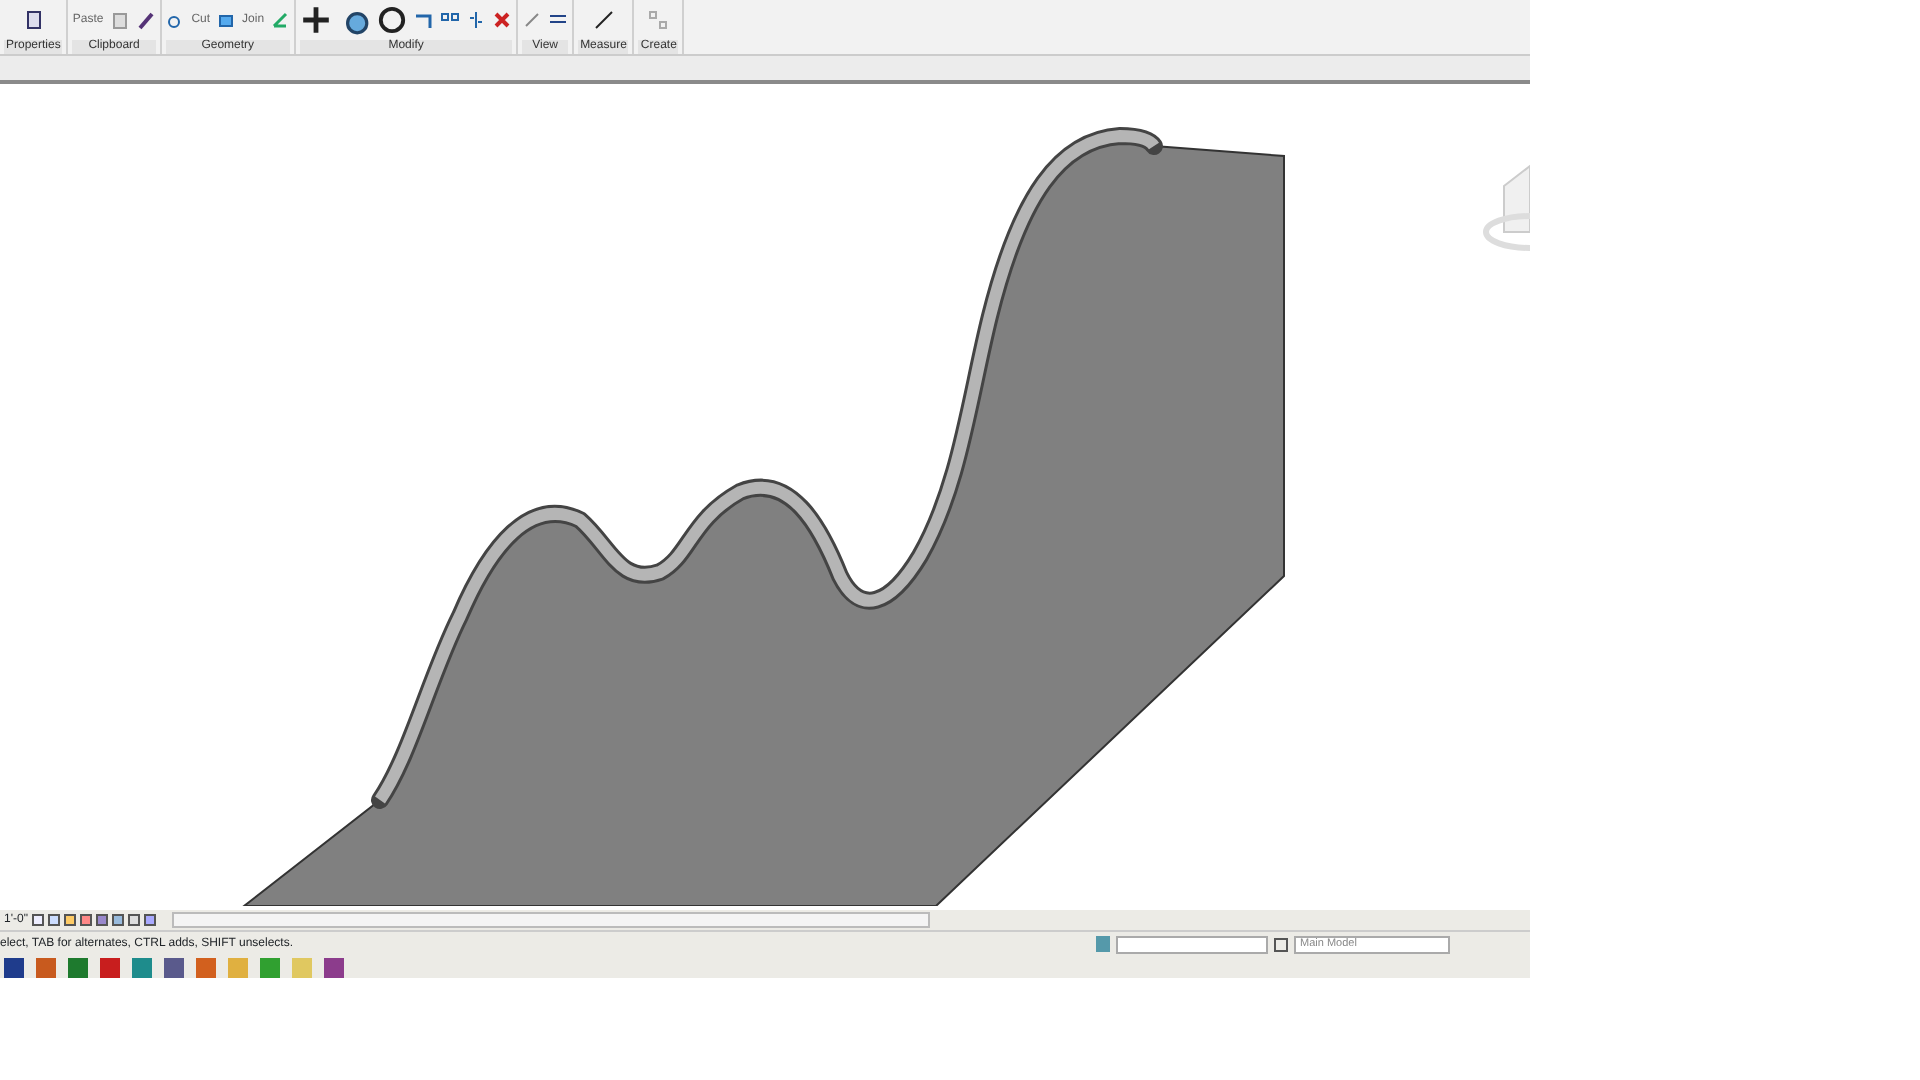 This screenshot has height=1080, width=1920. I want to click on cut-icon, so click(175, 20).